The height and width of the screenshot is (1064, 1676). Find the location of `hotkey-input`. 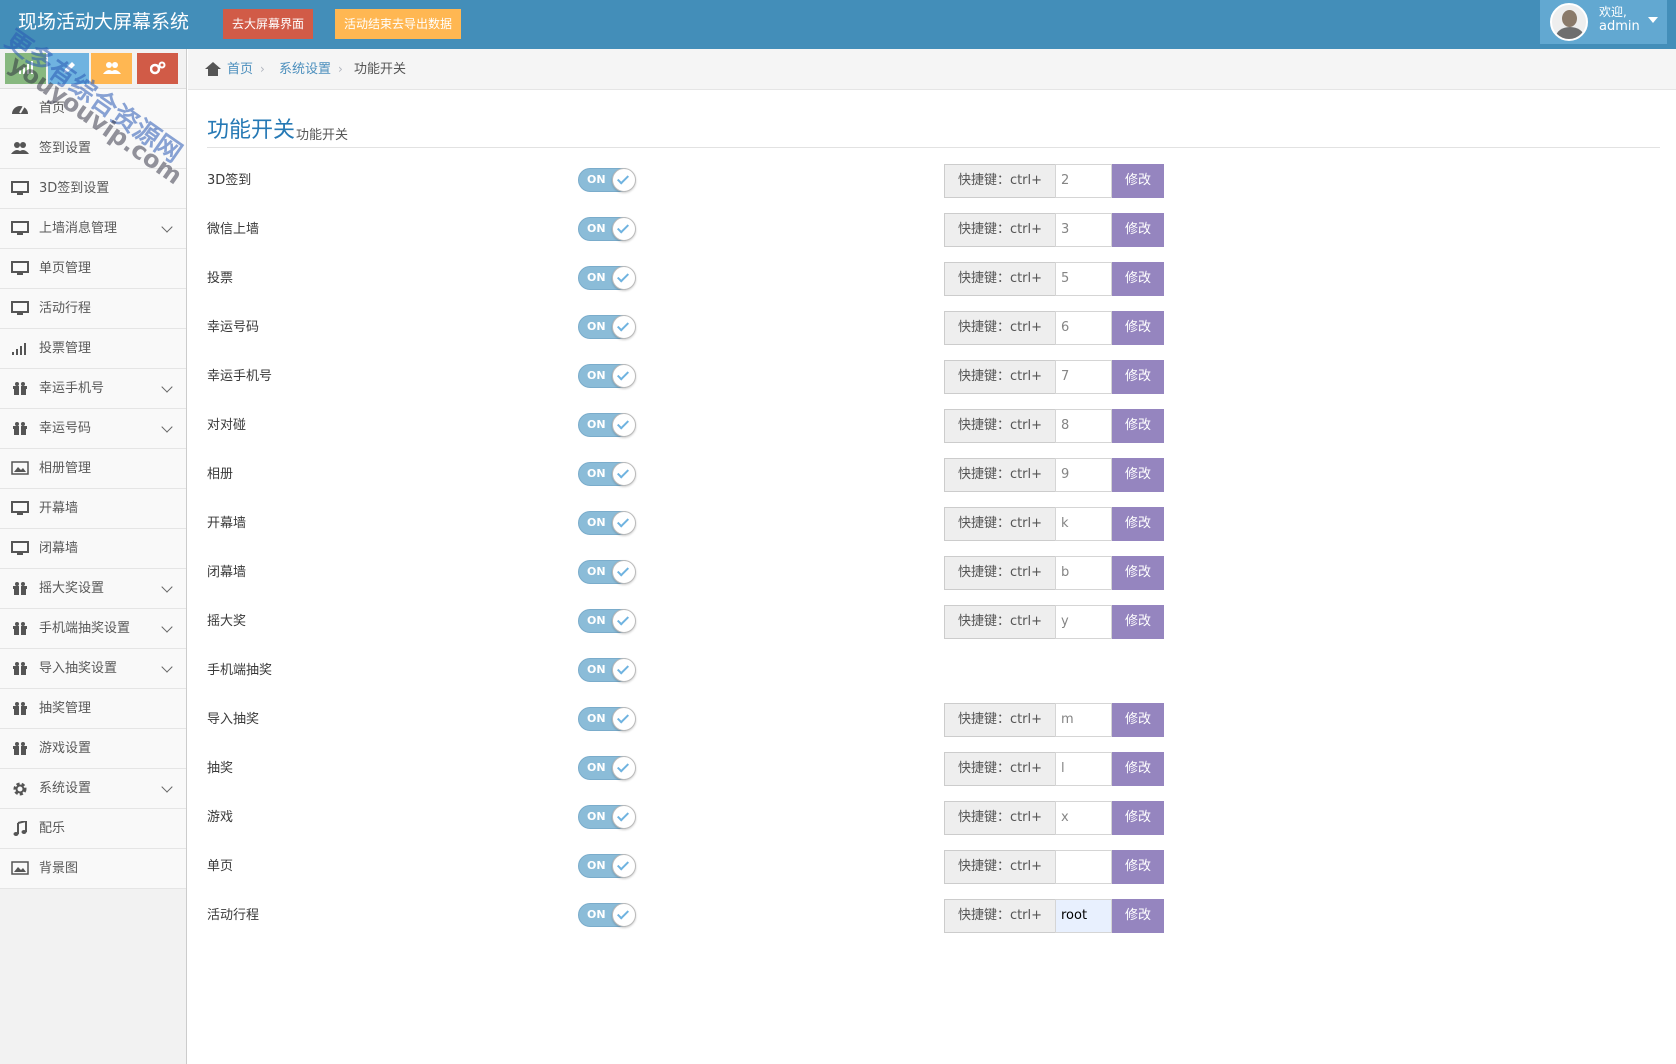

hotkey-input is located at coordinates (1083, 867).